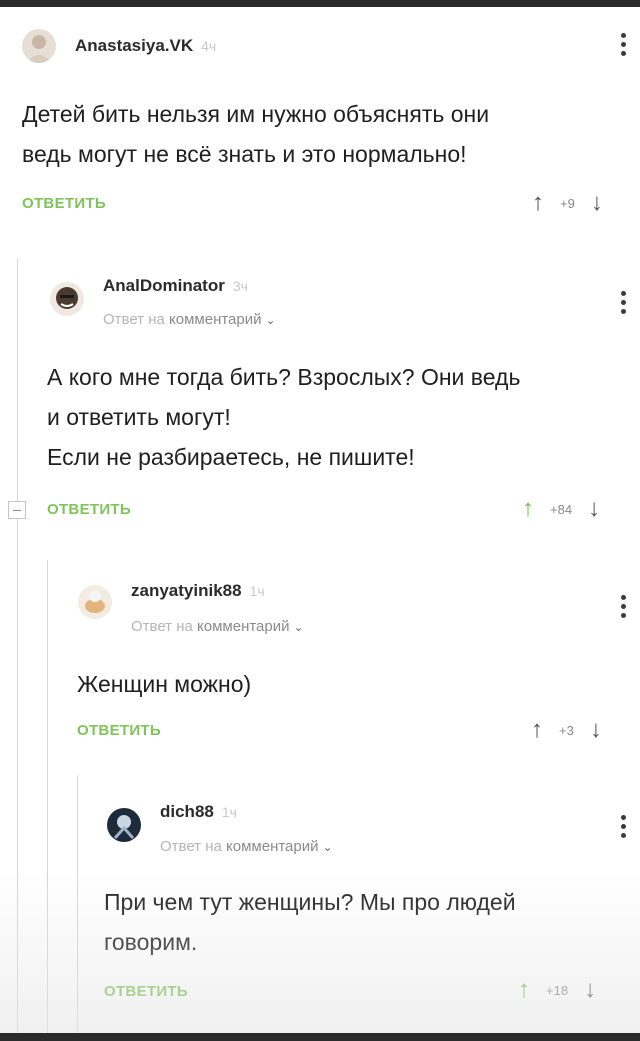 This screenshot has width=640, height=1041. Describe the element at coordinates (320, 1037) in the screenshot. I see `navigation-bar` at that location.